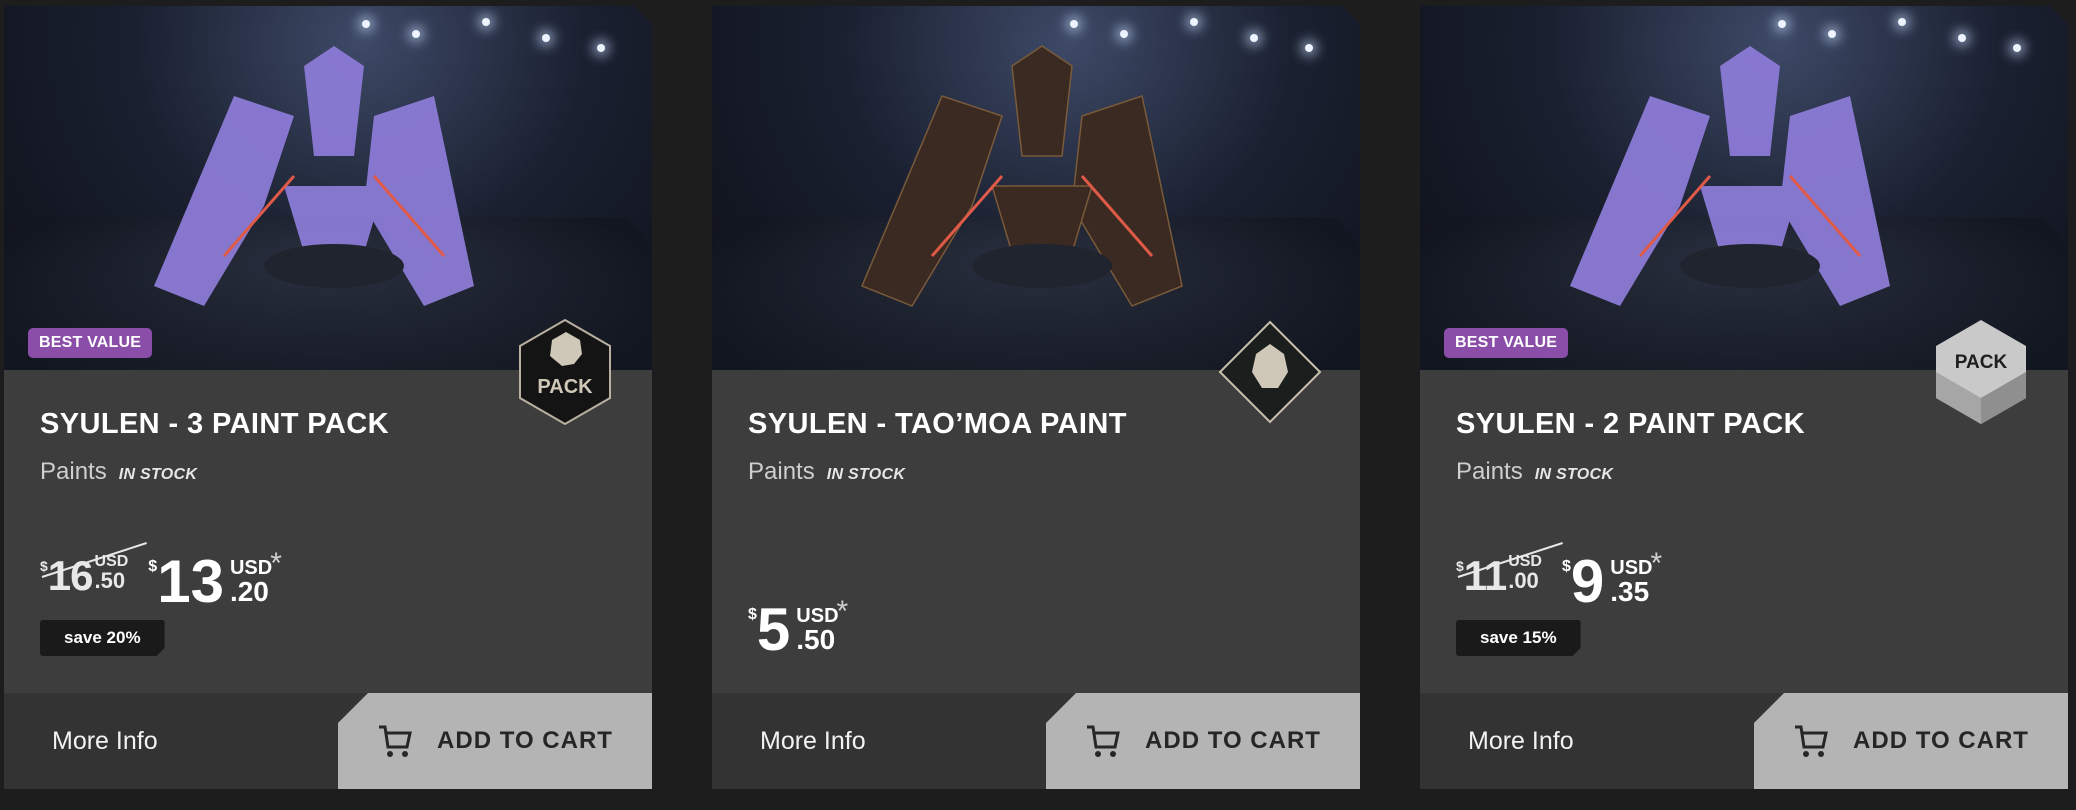 Image resolution: width=2076 pixels, height=810 pixels. I want to click on product-title: SYULEN - 3 PAINT PACK, so click(214, 424).